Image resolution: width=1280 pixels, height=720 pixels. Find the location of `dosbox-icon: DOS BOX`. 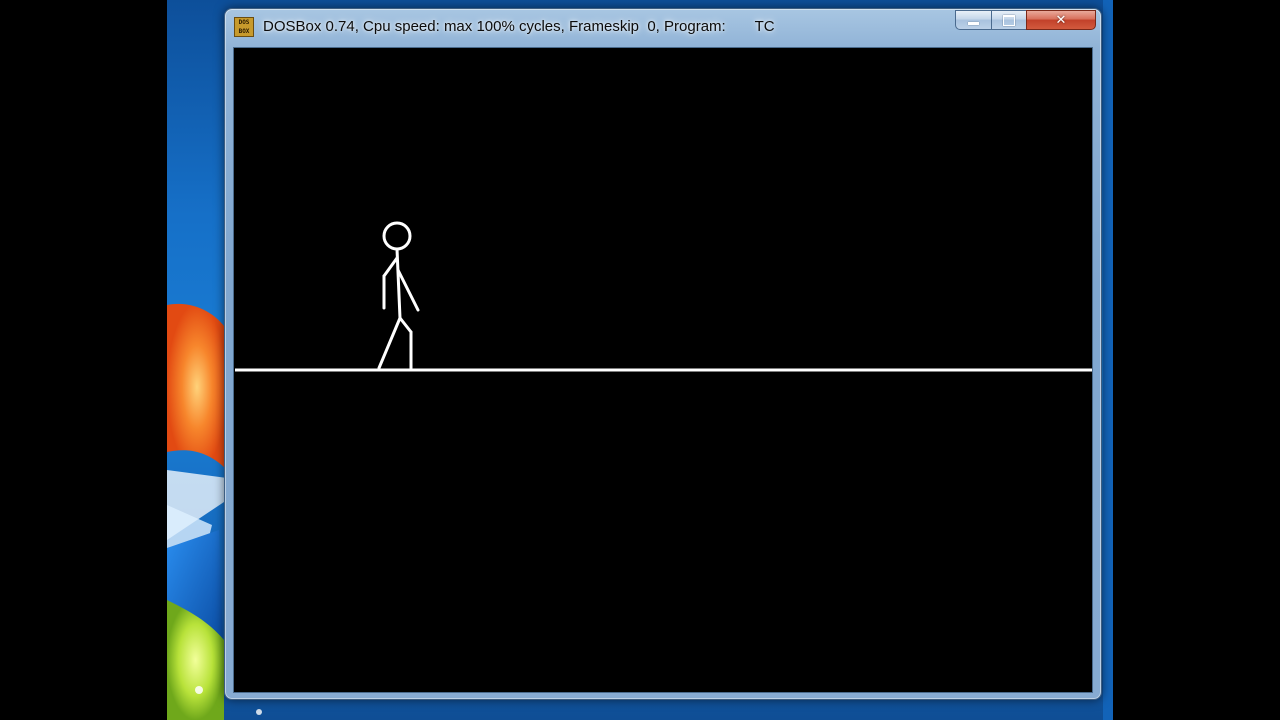

dosbox-icon: DOS BOX is located at coordinates (244, 27).